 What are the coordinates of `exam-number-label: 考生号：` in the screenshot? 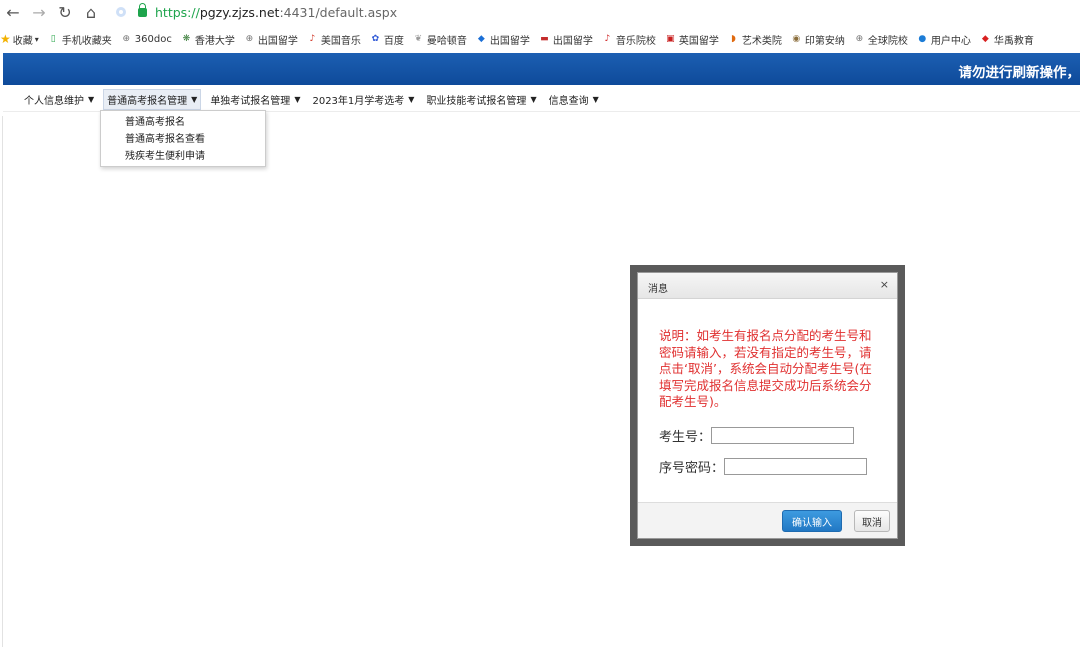 It's located at (685, 437).